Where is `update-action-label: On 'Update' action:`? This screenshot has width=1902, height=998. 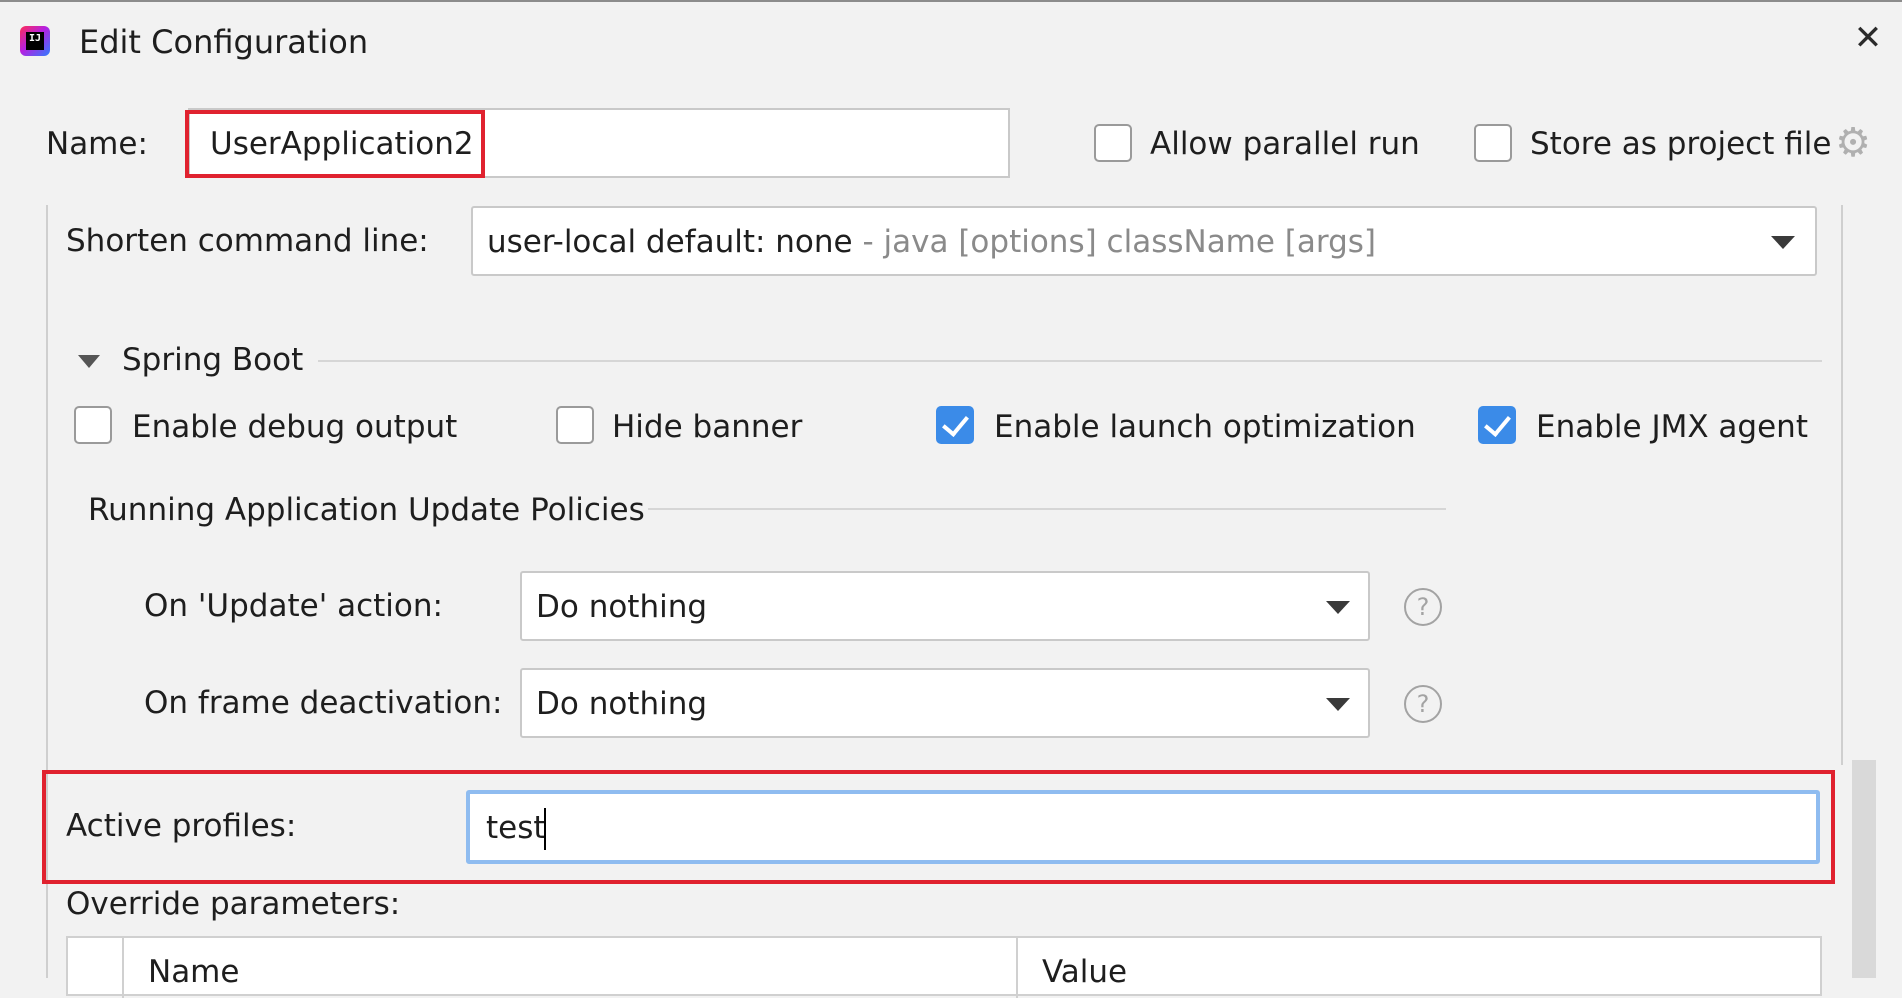 update-action-label: On 'Update' action: is located at coordinates (293, 606).